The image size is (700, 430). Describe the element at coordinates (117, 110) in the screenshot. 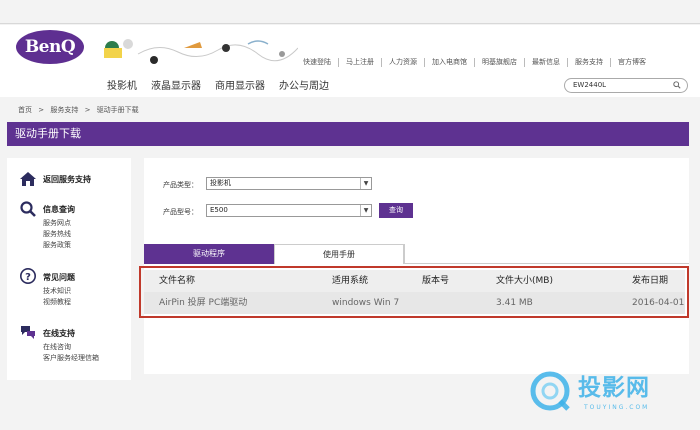

I see `breadcrumb-current: 驱动手册下载` at that location.